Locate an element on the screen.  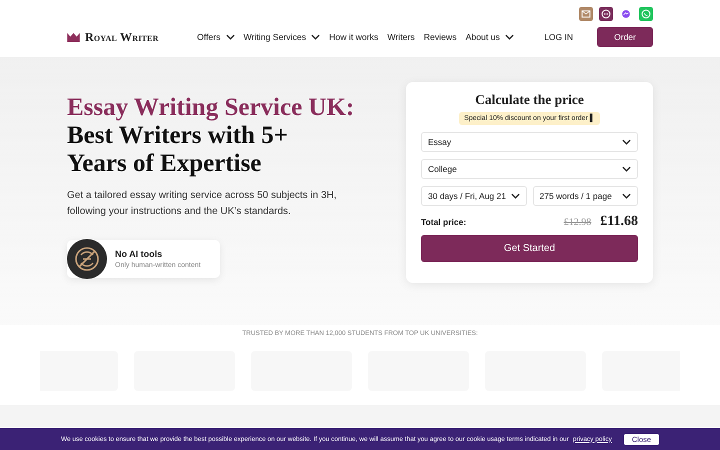
order-button: Order is located at coordinates (625, 37).